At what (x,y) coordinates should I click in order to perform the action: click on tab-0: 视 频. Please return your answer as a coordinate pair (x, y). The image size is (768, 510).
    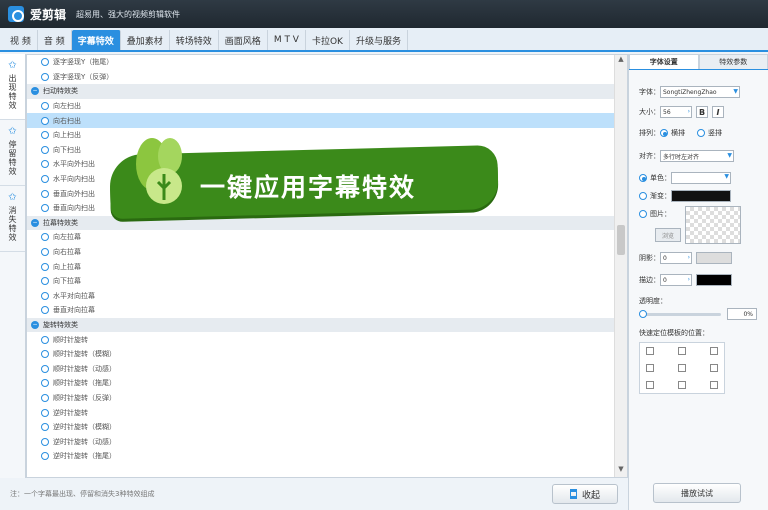
    Looking at the image, I should click on (21, 40).